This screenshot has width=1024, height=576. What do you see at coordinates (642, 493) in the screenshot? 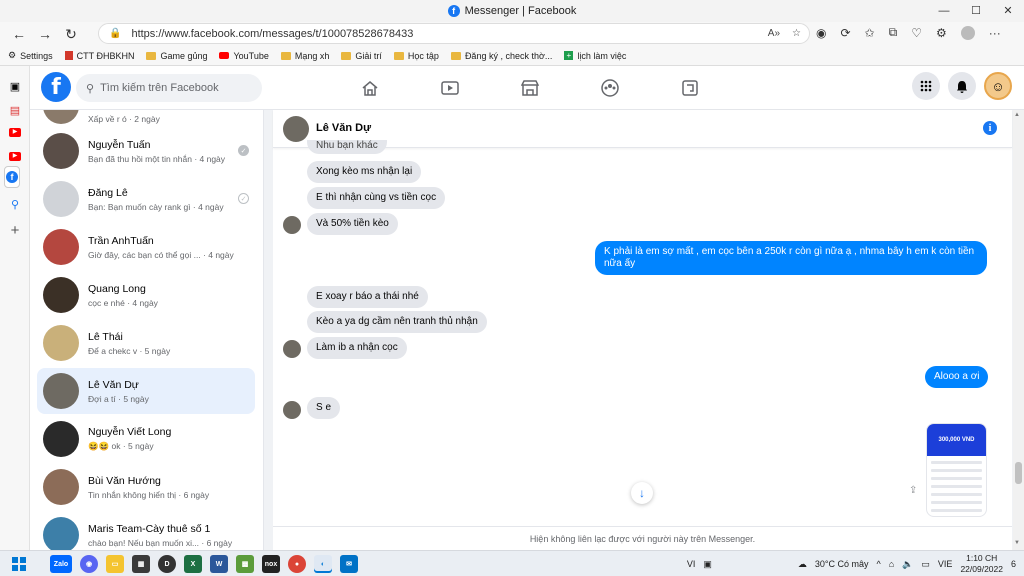
I see `scroll-to-bottom-button: ↓` at bounding box center [642, 493].